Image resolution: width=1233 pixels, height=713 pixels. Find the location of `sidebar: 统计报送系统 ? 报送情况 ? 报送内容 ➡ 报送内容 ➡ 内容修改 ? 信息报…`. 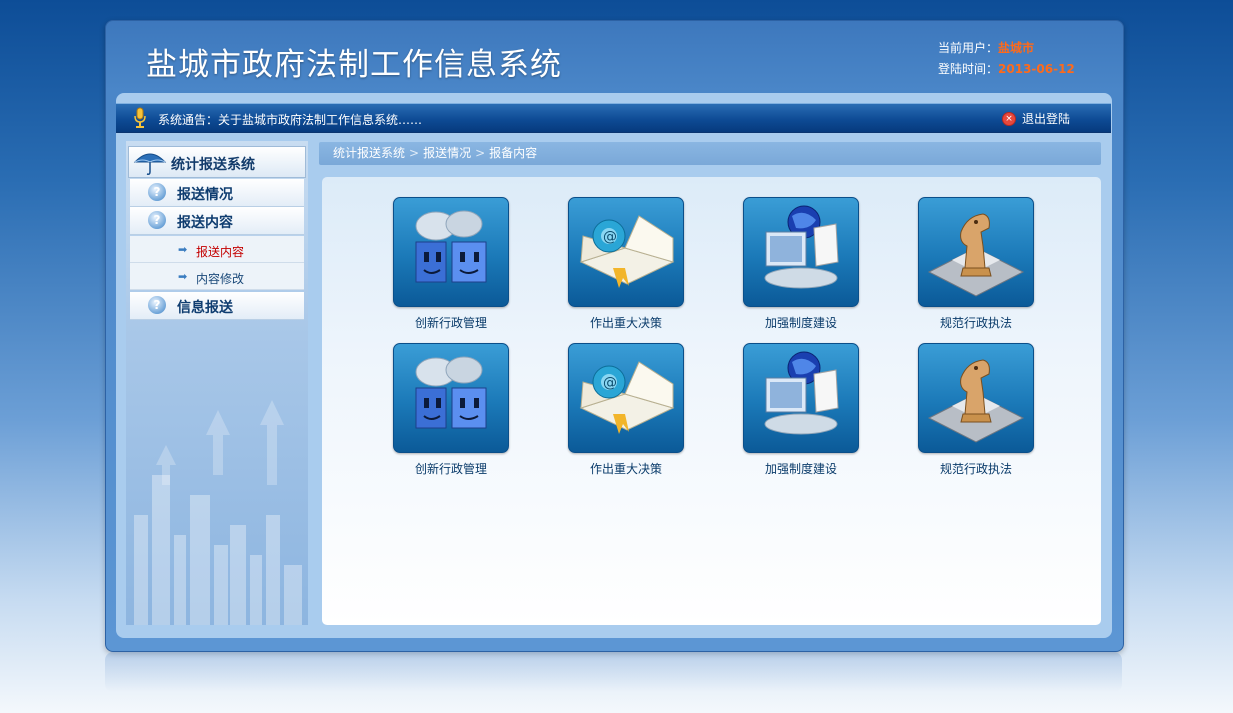

sidebar: 统计报送系统 ? 报送情况 ? 报送内容 ➡ 报送内容 ➡ 内容修改 ? 信息报… is located at coordinates (217, 383).